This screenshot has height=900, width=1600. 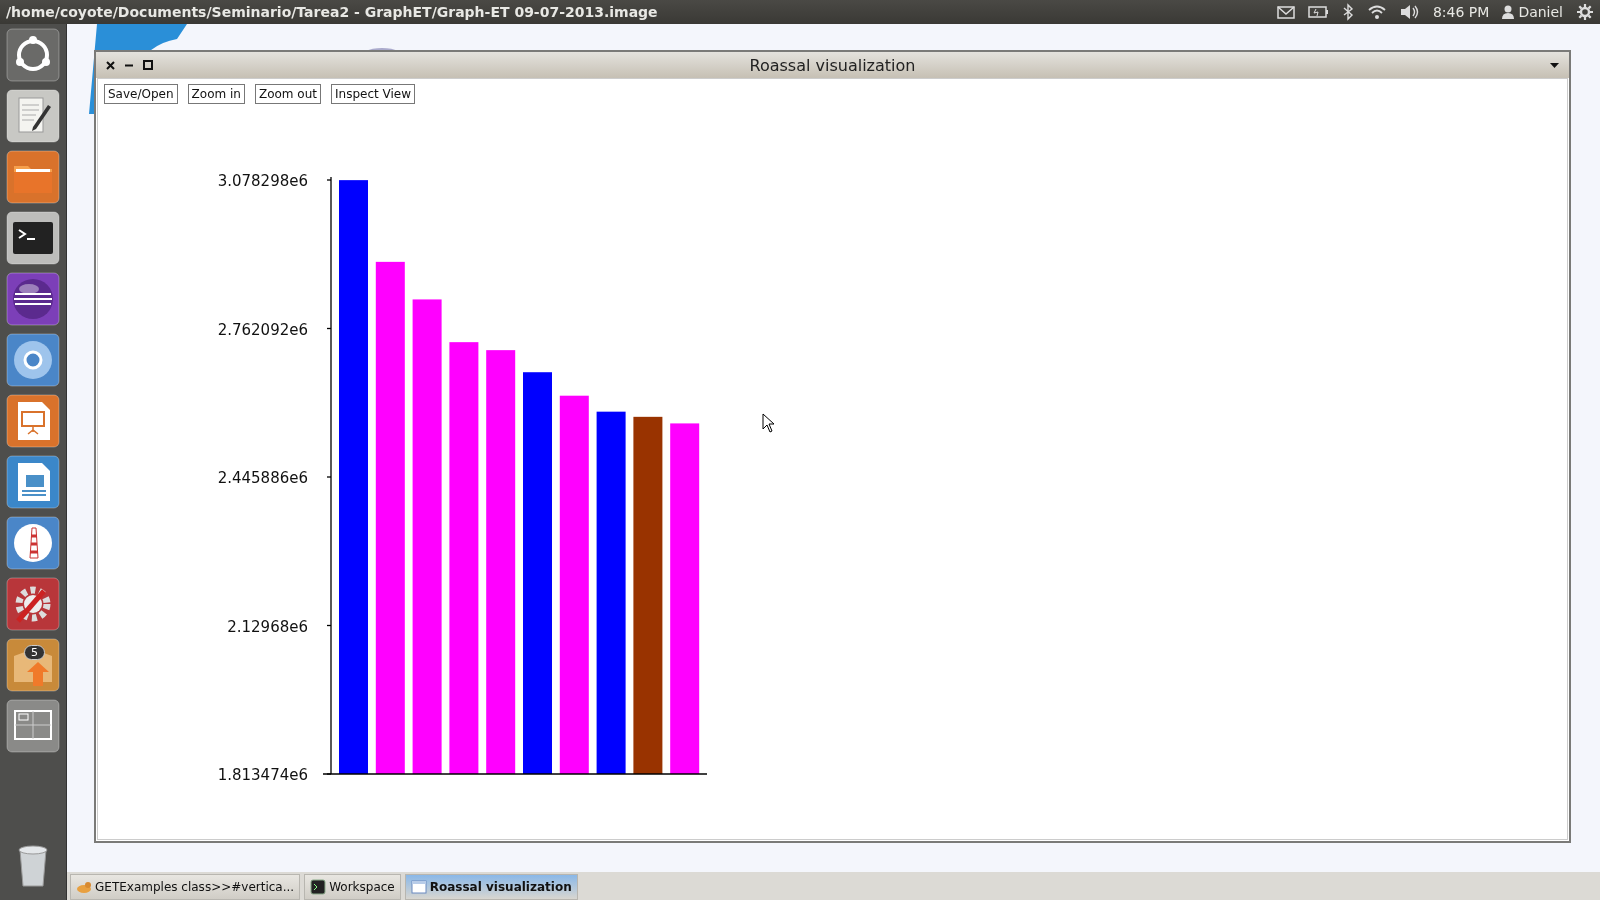 I want to click on presentation-icon, so click(x=33, y=421).